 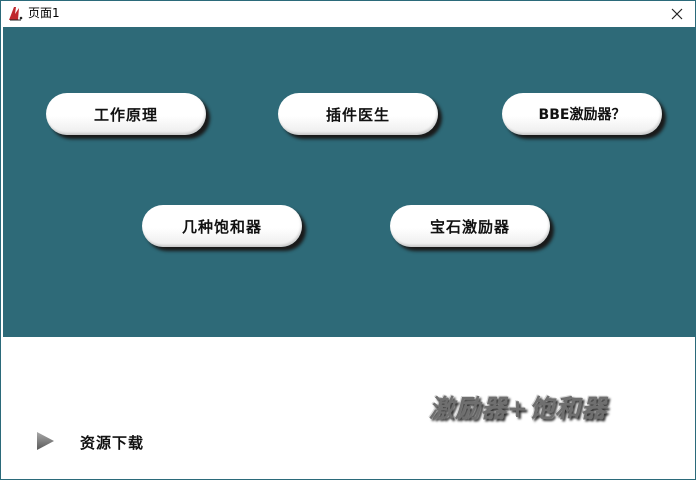 I want to click on working-principle-button: 工作原理, so click(x=126, y=114).